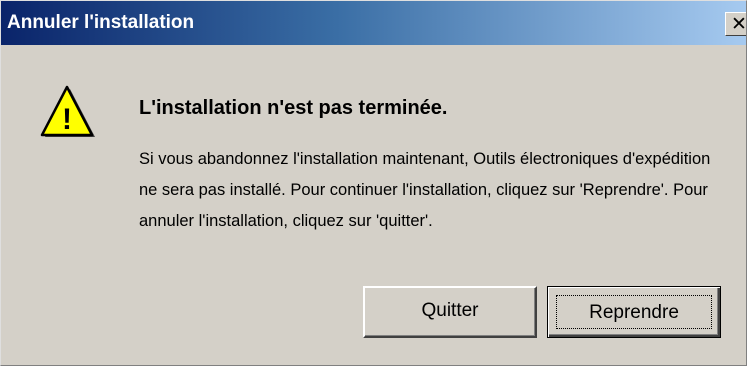 The image size is (747, 366). Describe the element at coordinates (373, 23) in the screenshot. I see `title-bar: Annuler l'installation ✕` at that location.